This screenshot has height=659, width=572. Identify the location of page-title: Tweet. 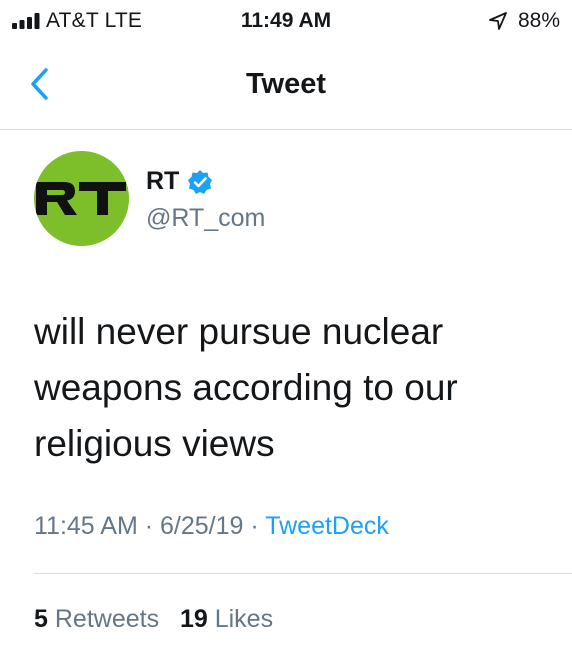
(286, 84).